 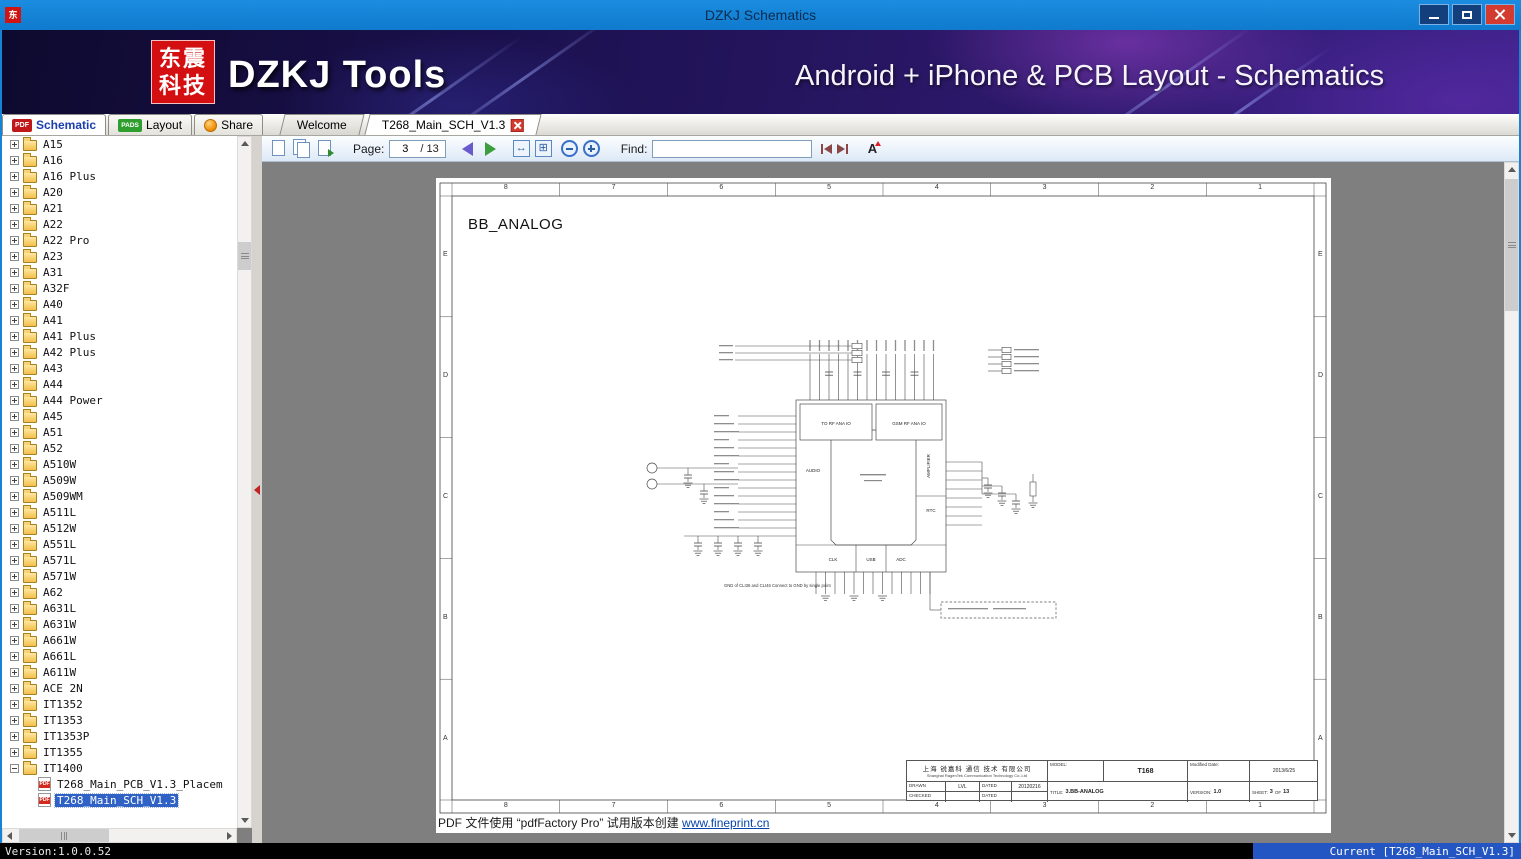 I want to click on find-input, so click(x=732, y=148).